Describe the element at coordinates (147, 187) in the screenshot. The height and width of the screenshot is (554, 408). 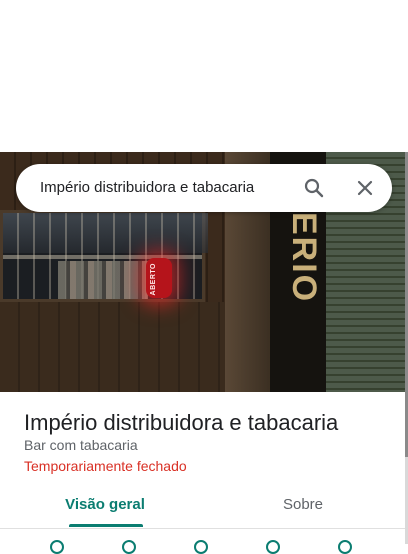
I see `search-input: Império distribuidora e tabacaria` at that location.